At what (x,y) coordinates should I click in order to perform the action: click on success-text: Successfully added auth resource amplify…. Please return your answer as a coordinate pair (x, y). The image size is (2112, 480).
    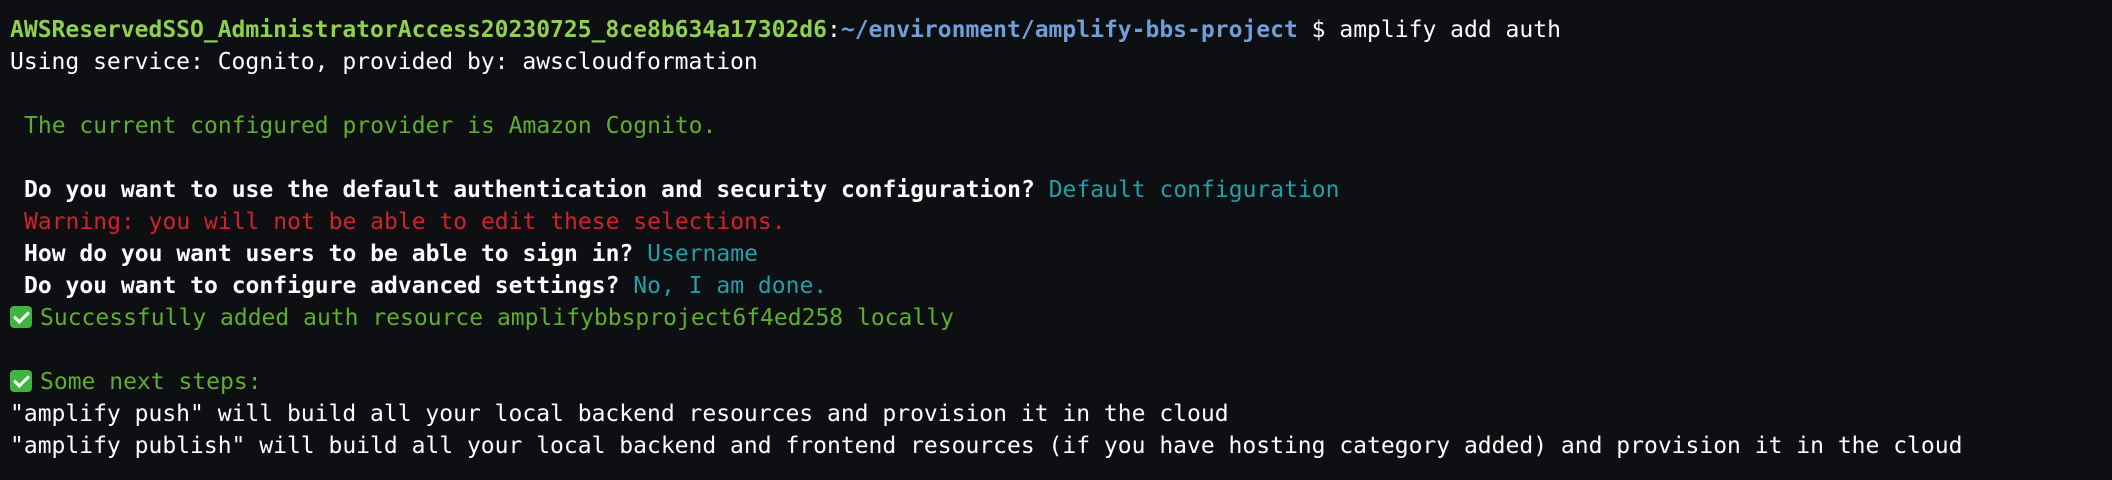
    Looking at the image, I should click on (497, 318).